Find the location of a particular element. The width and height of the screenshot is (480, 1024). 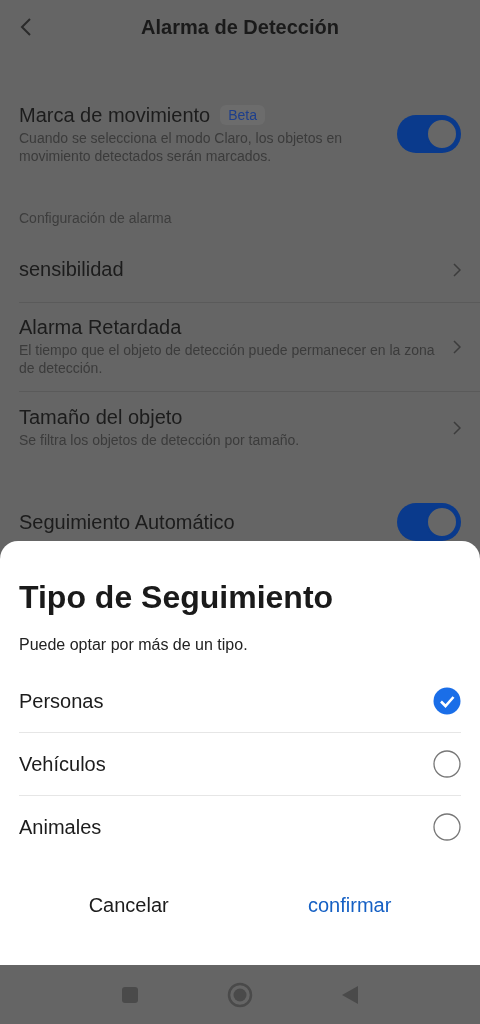

sheet-title: Tipo de Seguimiento is located at coordinates (177, 597).